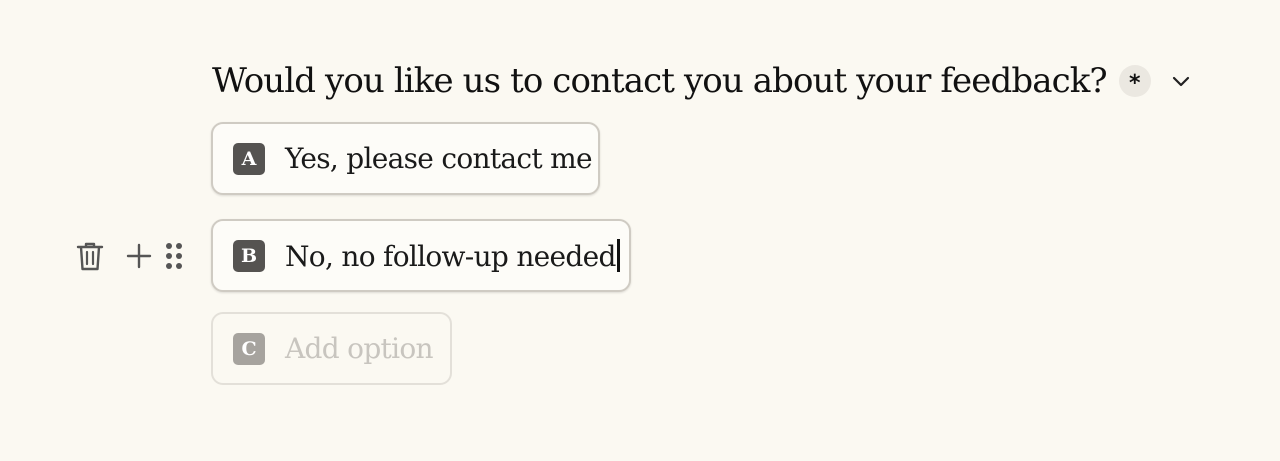  I want to click on option-key-a: A, so click(249, 158).